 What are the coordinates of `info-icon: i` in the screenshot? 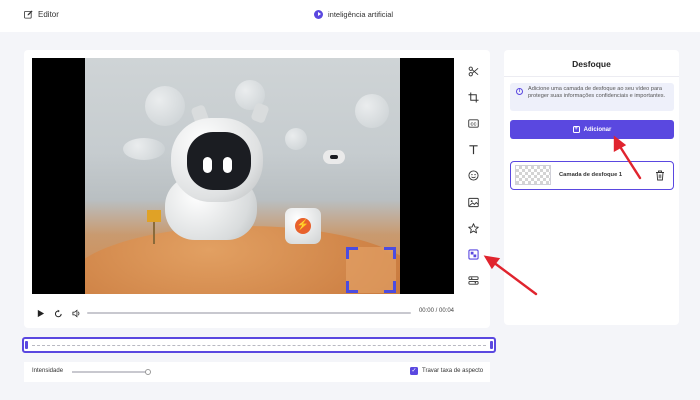 It's located at (519, 91).